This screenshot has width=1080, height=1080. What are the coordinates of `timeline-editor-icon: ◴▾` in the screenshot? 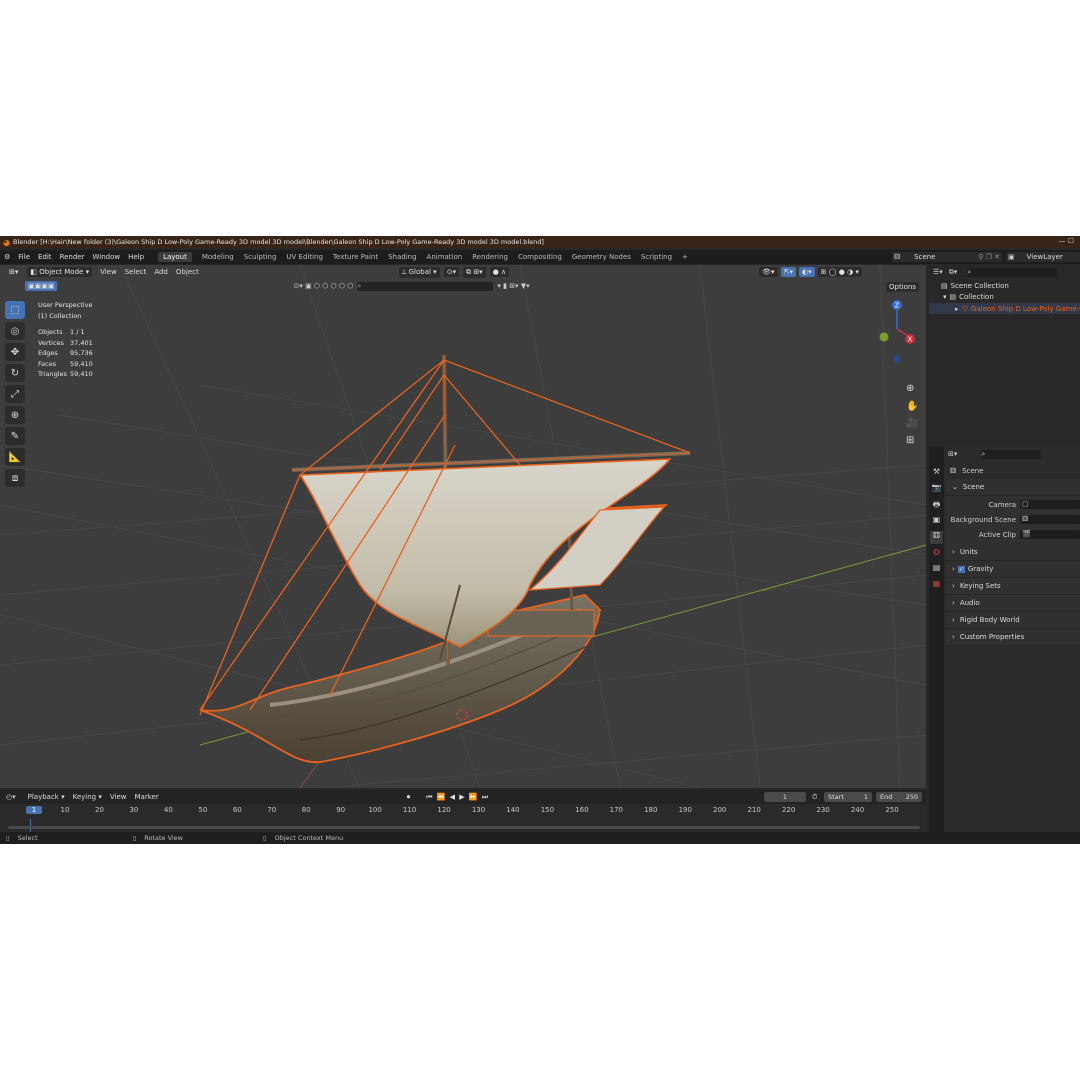 It's located at (11, 797).